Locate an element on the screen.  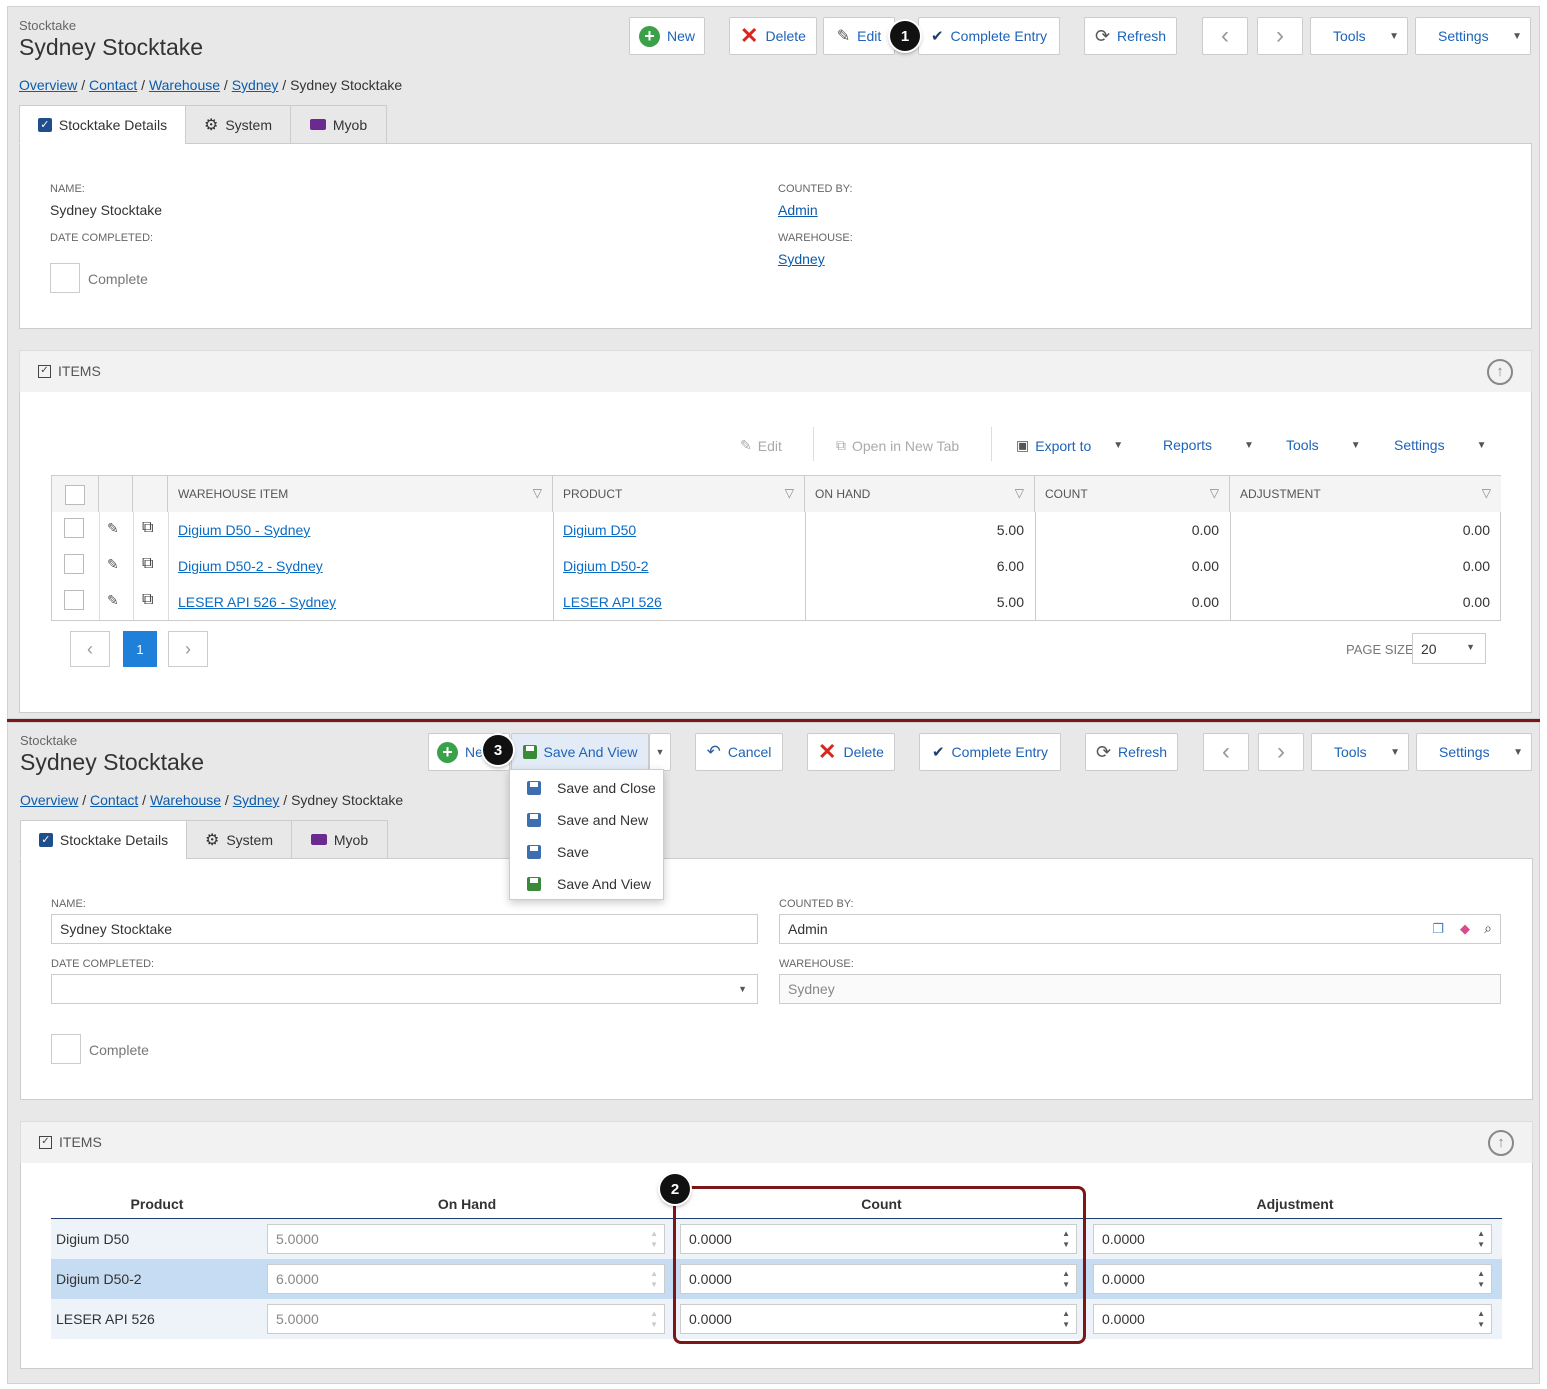
menu-item-save-and-view: Save And View is located at coordinates (586, 884).